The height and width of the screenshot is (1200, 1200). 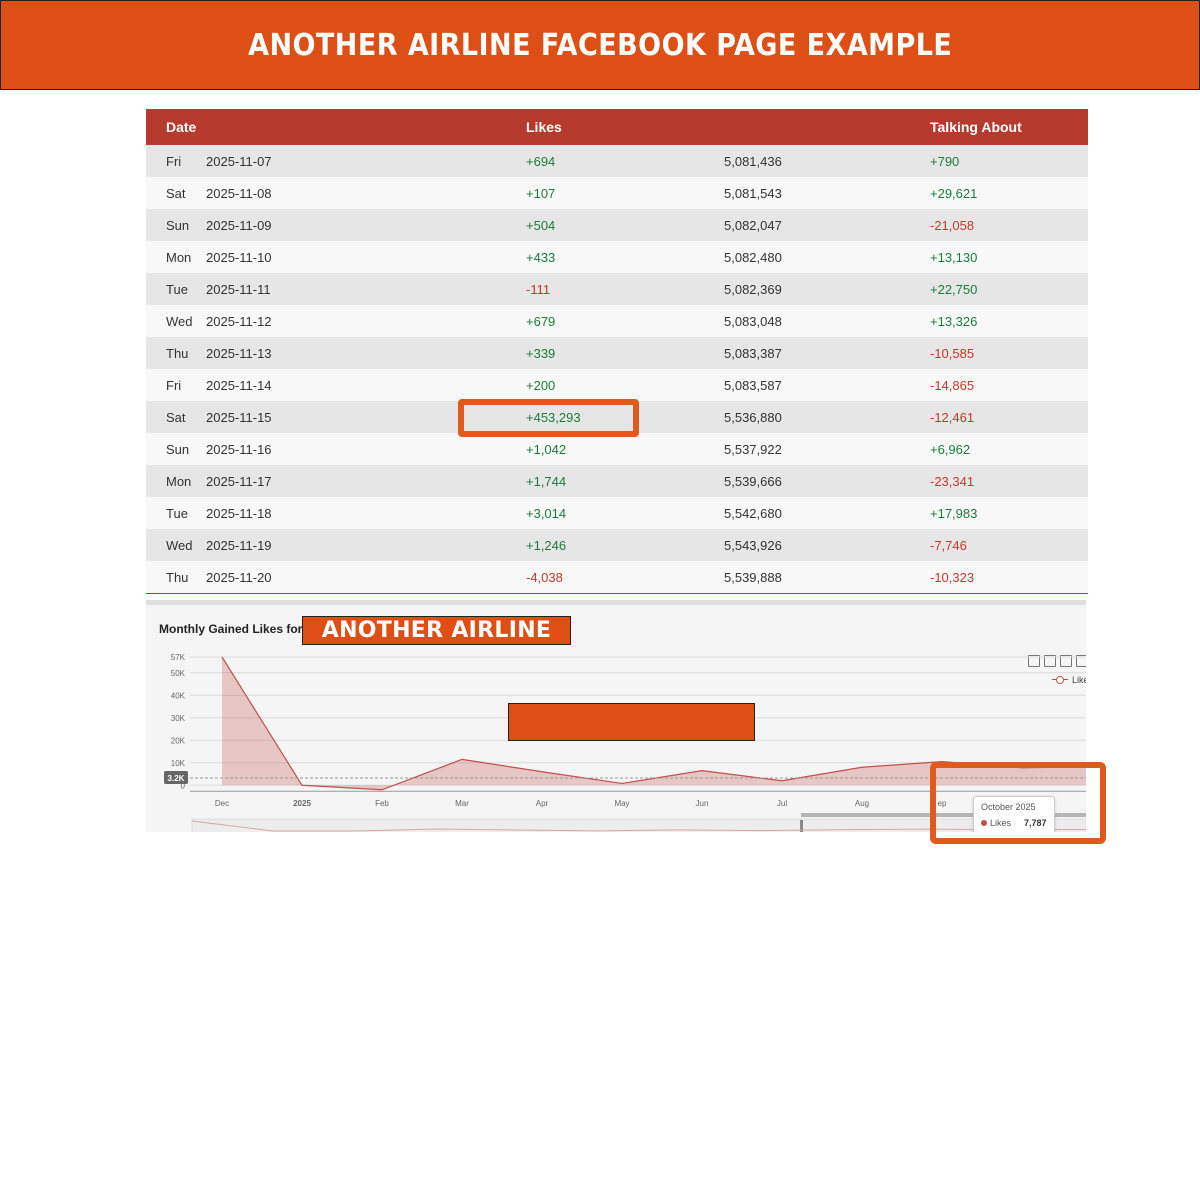 I want to click on row-talking-about: +13,130, so click(x=954, y=257).